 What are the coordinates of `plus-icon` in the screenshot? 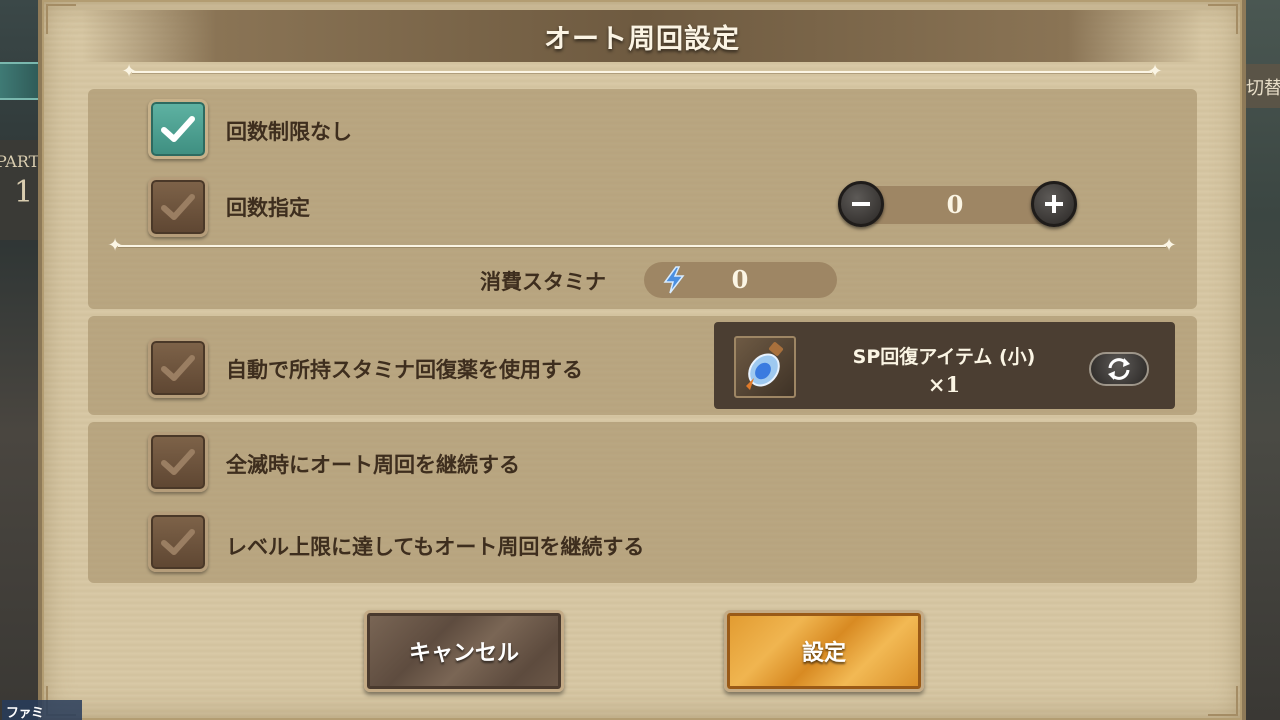 It's located at (1054, 204).